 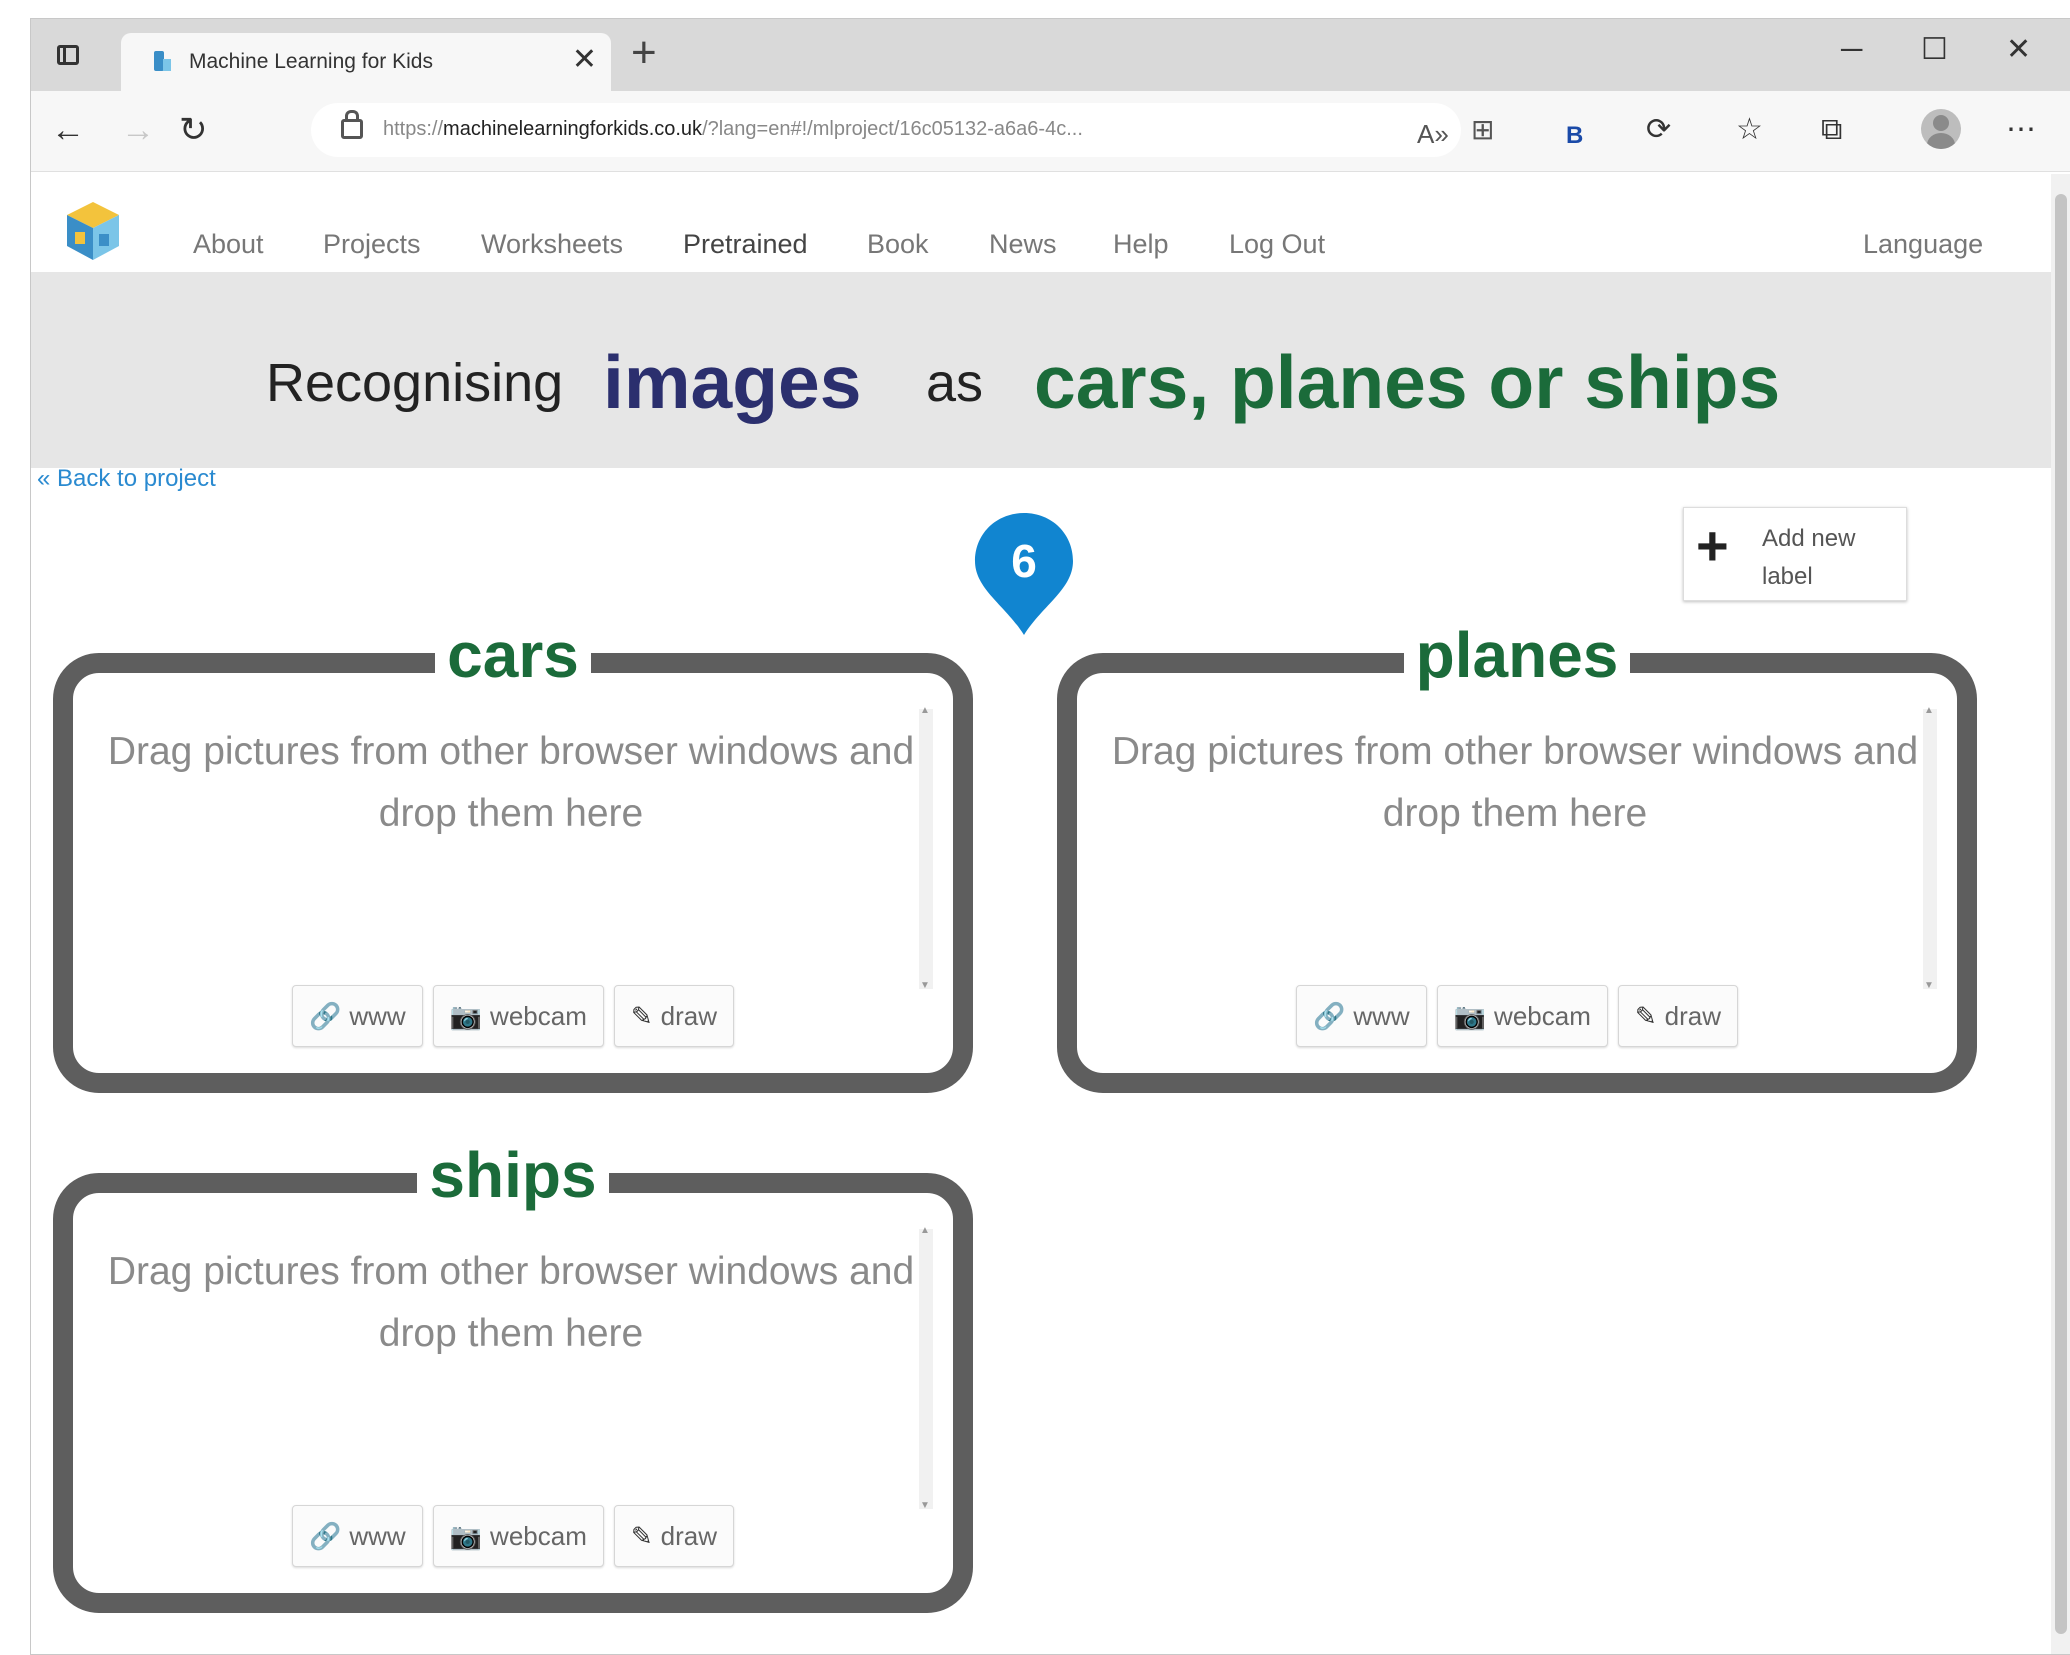 I want to click on nav-worksheets: Worksheets, so click(x=552, y=244).